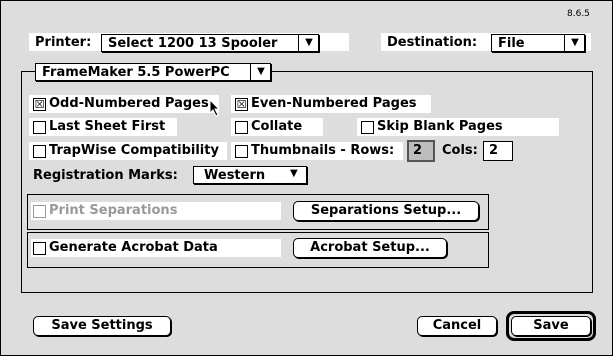 The image size is (613, 356). I want to click on skip-blank-pages-checkbox, so click(367, 127).